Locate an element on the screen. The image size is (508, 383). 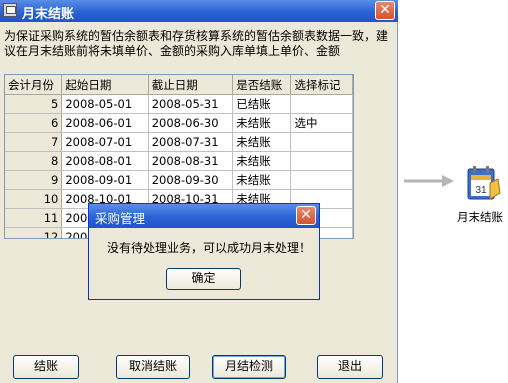
month-cell: 6 is located at coordinates (34, 123).